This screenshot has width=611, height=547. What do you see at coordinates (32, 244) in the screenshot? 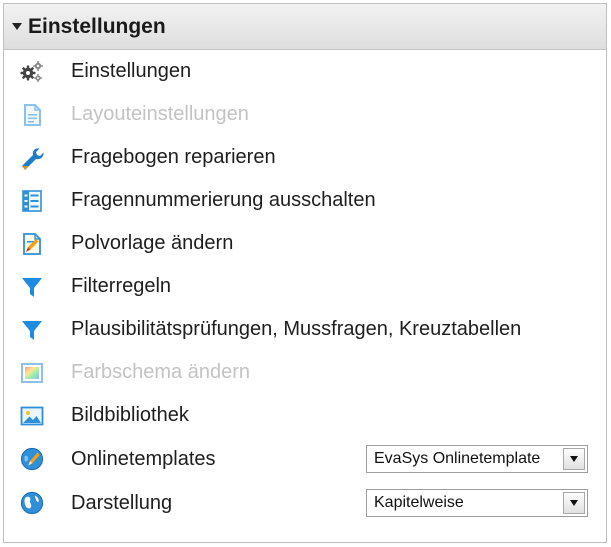
I see `template-edit-icon` at bounding box center [32, 244].